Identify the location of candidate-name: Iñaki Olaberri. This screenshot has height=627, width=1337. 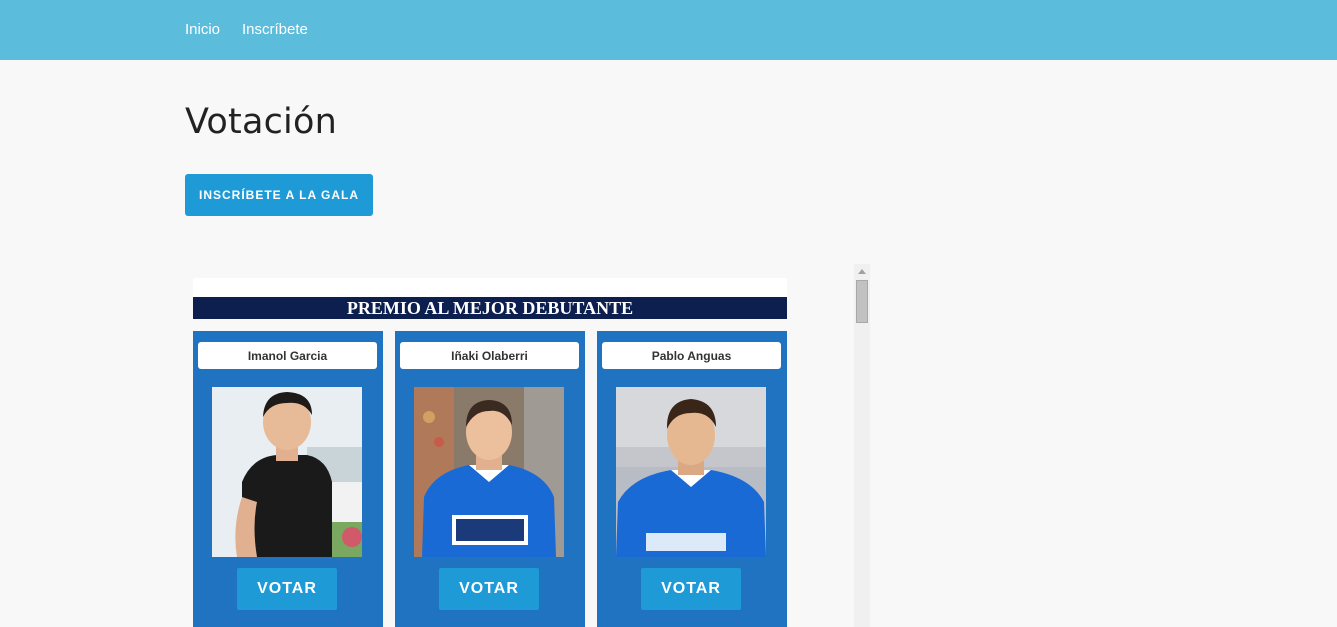
(489, 355).